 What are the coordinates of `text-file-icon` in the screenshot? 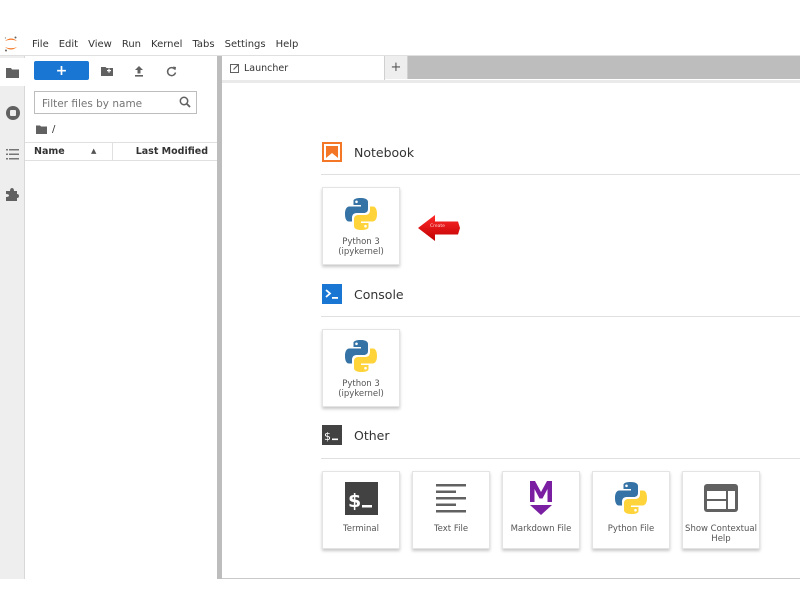 It's located at (451, 498).